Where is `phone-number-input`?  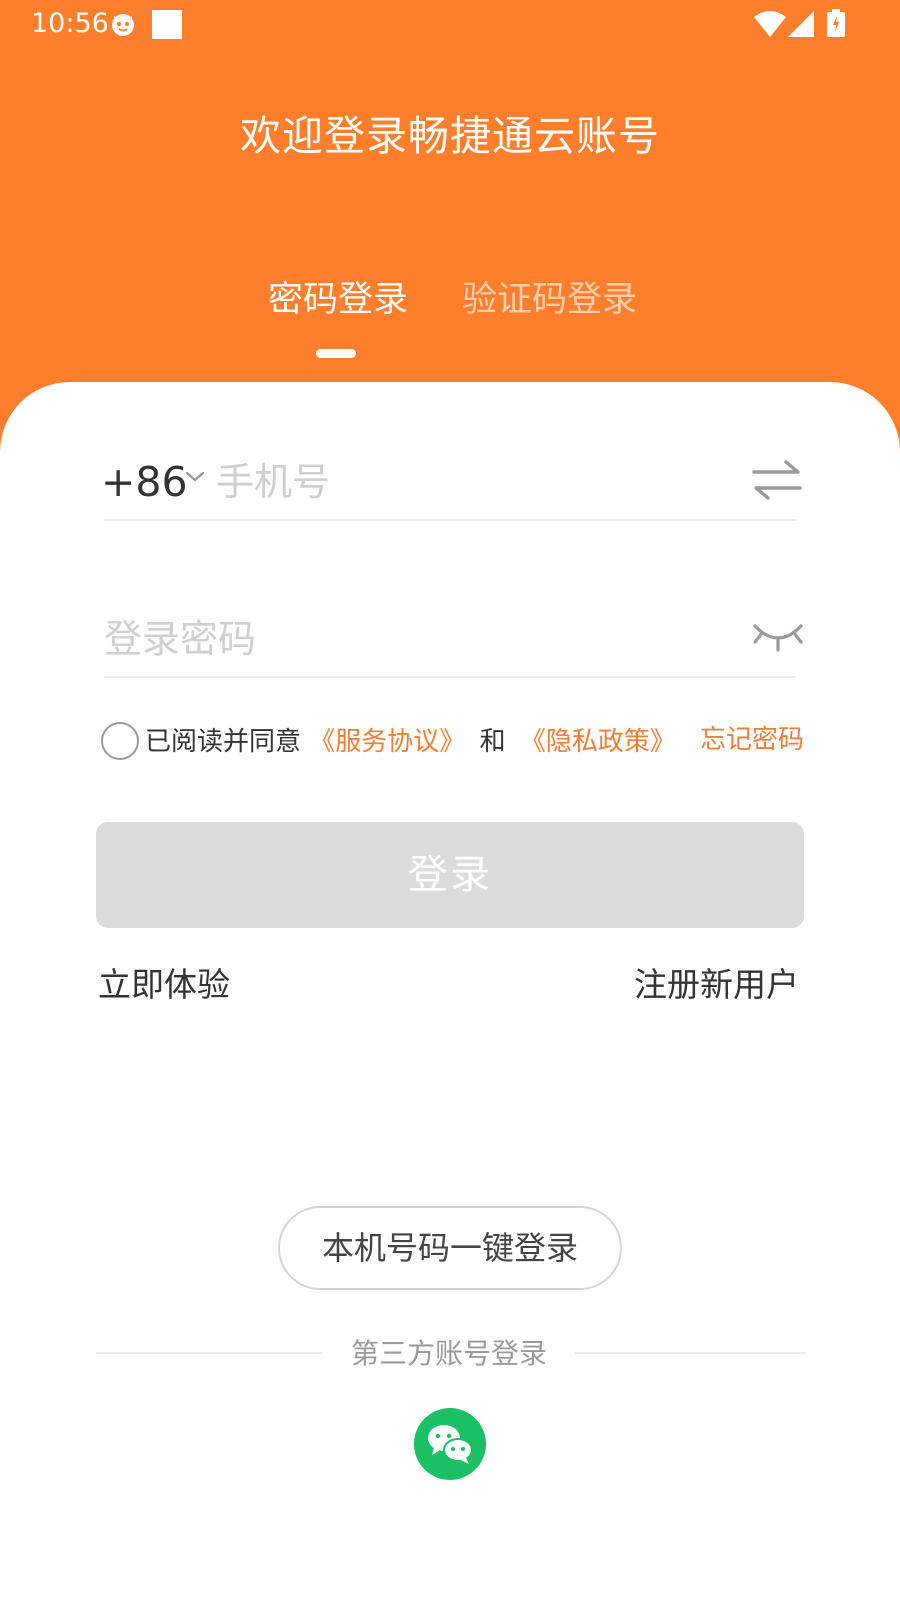 phone-number-input is located at coordinates (466, 482).